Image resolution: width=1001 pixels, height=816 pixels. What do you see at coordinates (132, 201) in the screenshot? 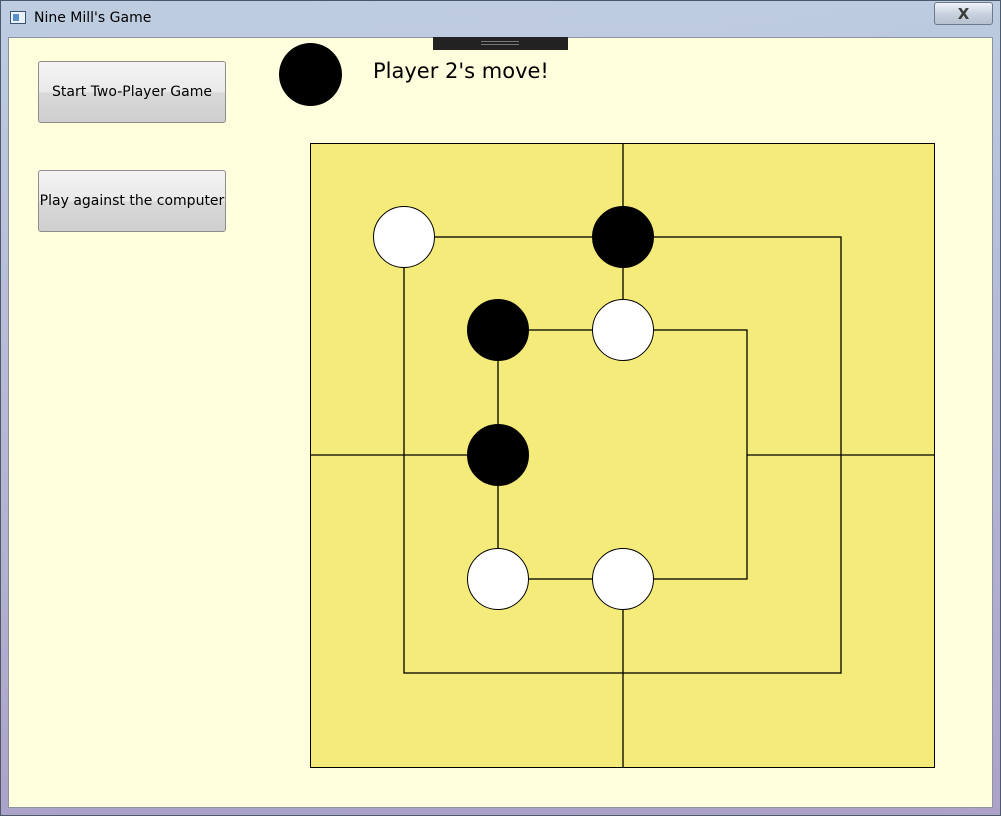
I see `play-against-computer-button: Play against the computer` at bounding box center [132, 201].